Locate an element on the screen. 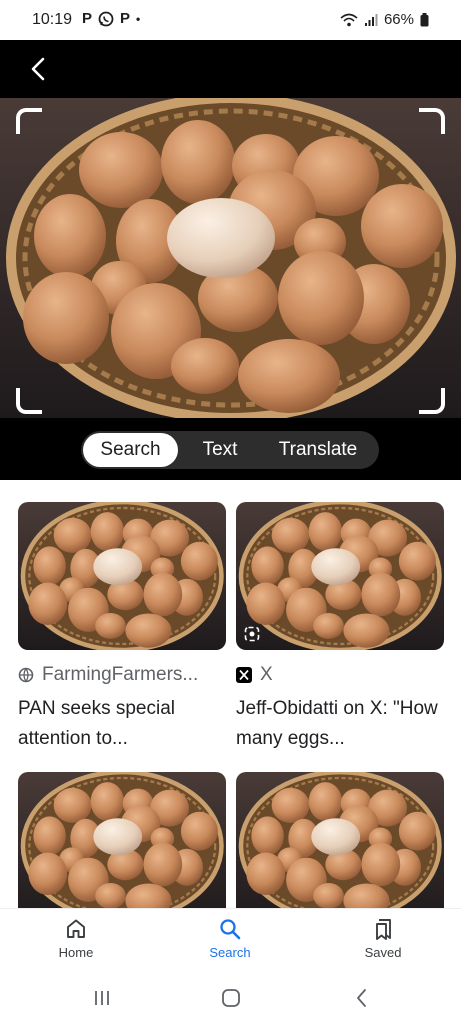  recent-apps-icon is located at coordinates (102, 998).